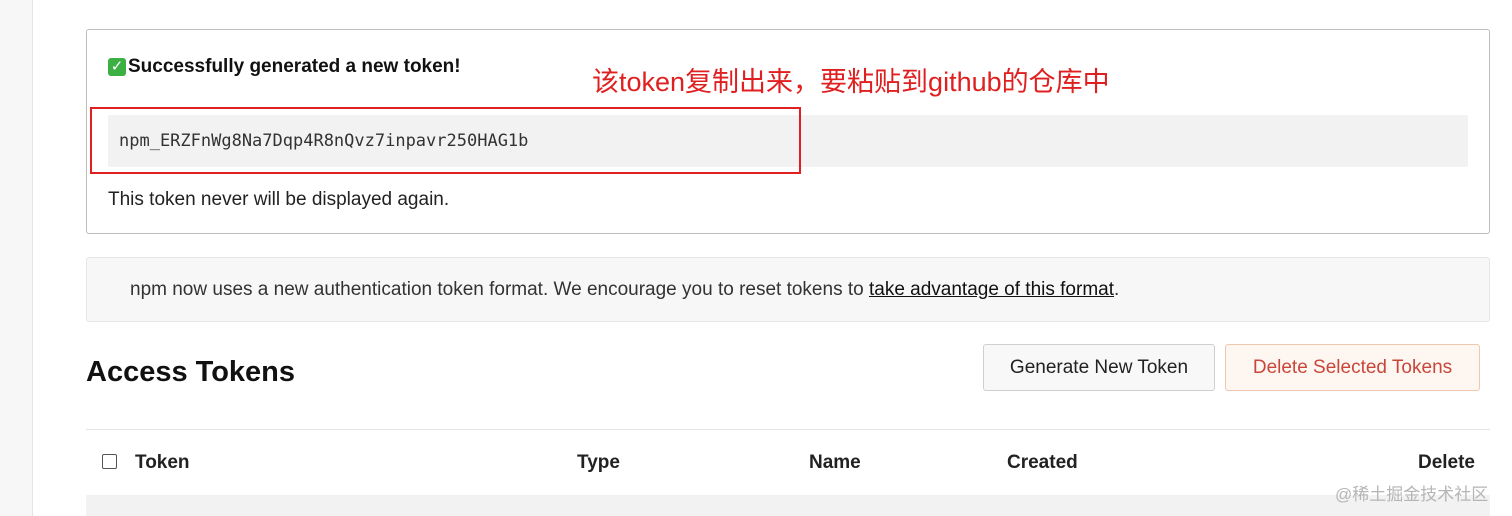 The width and height of the screenshot is (1512, 516). Describe the element at coordinates (109, 461) in the screenshot. I see `select-all-checkbox` at that location.